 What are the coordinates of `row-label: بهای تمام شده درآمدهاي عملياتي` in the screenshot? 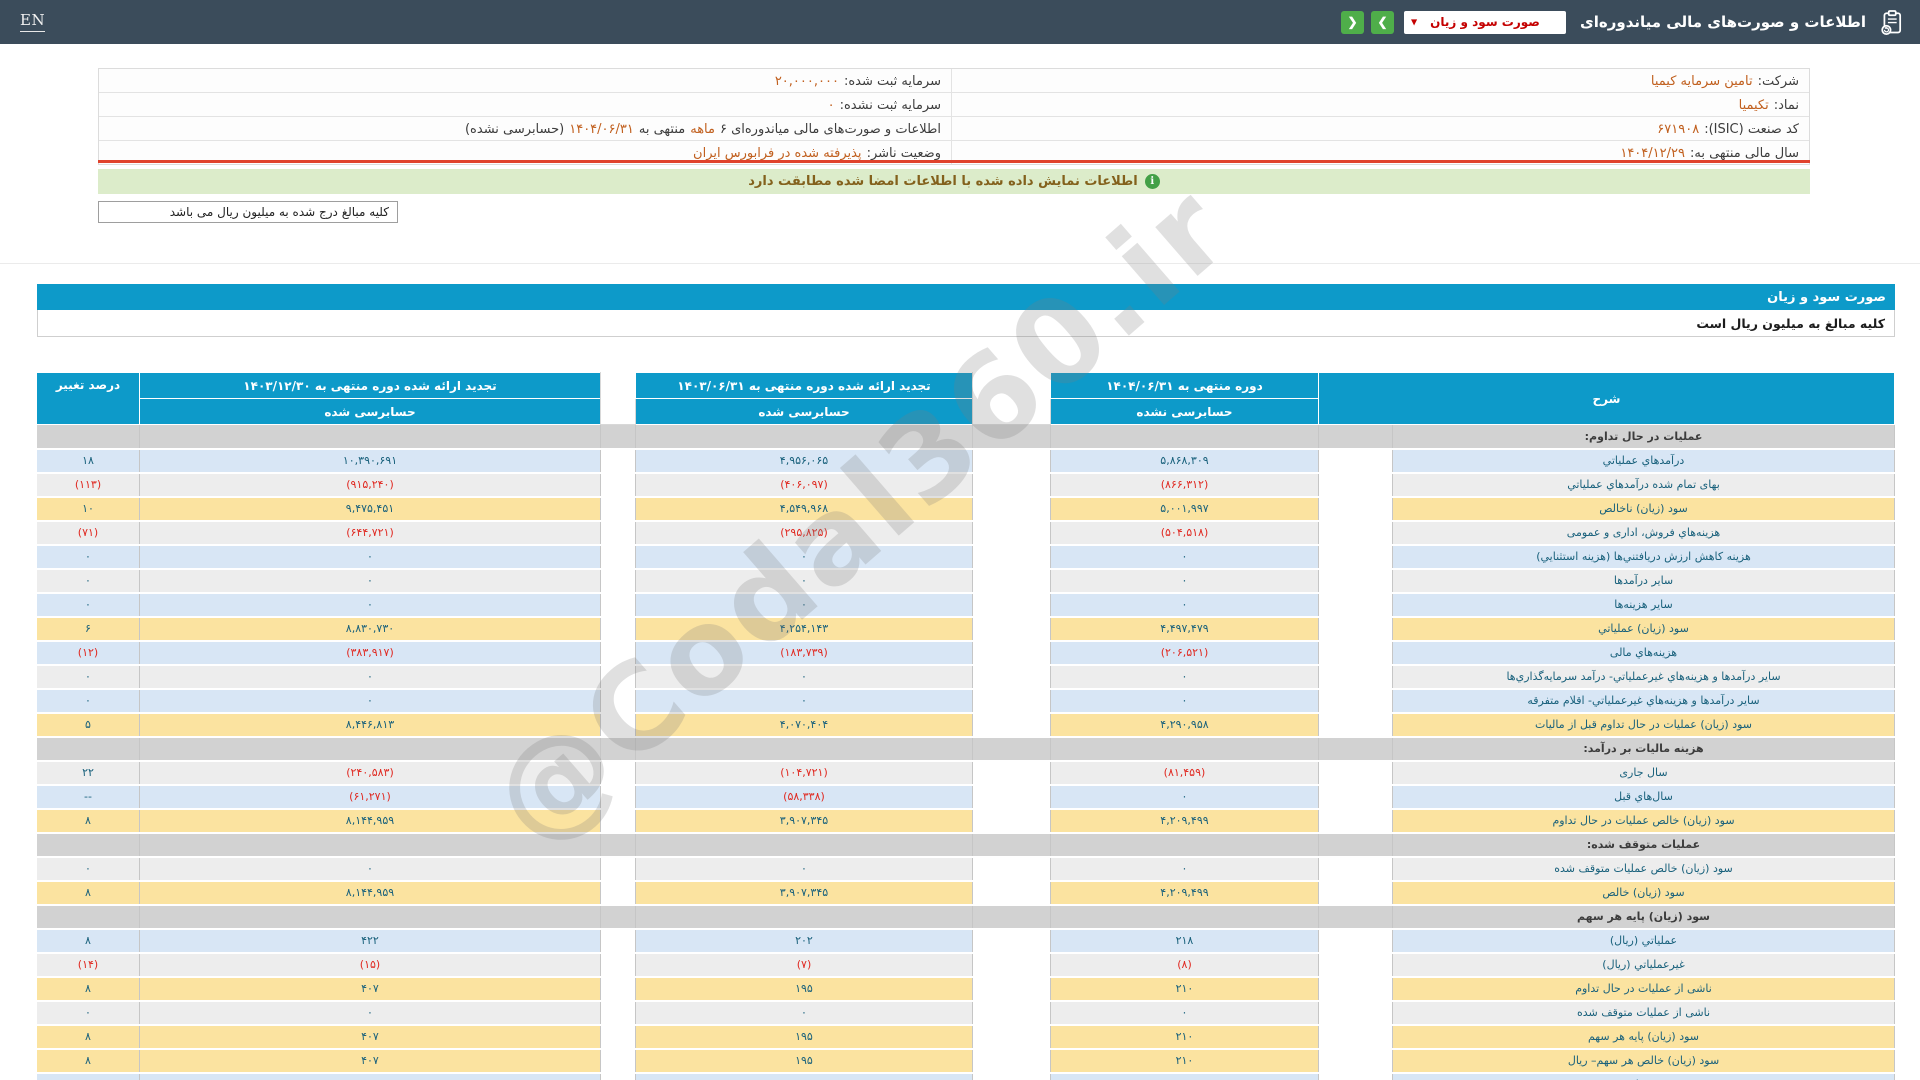 It's located at (1643, 485).